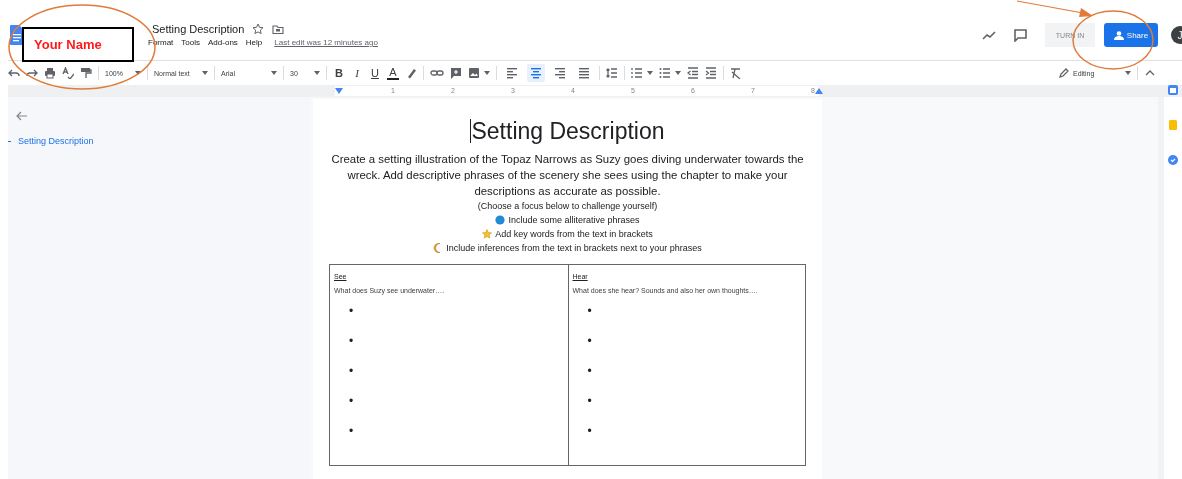  What do you see at coordinates (411, 73) in the screenshot?
I see `highlighter-icon` at bounding box center [411, 73].